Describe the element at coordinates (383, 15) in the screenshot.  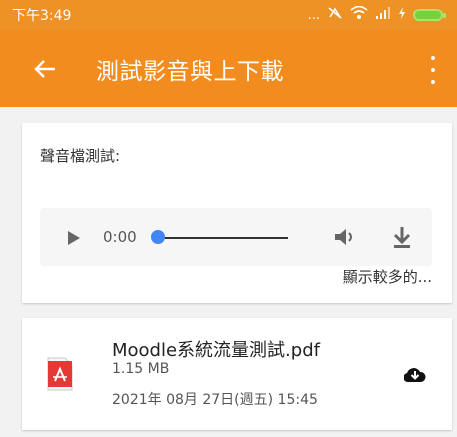
I see `signal-icon` at that location.